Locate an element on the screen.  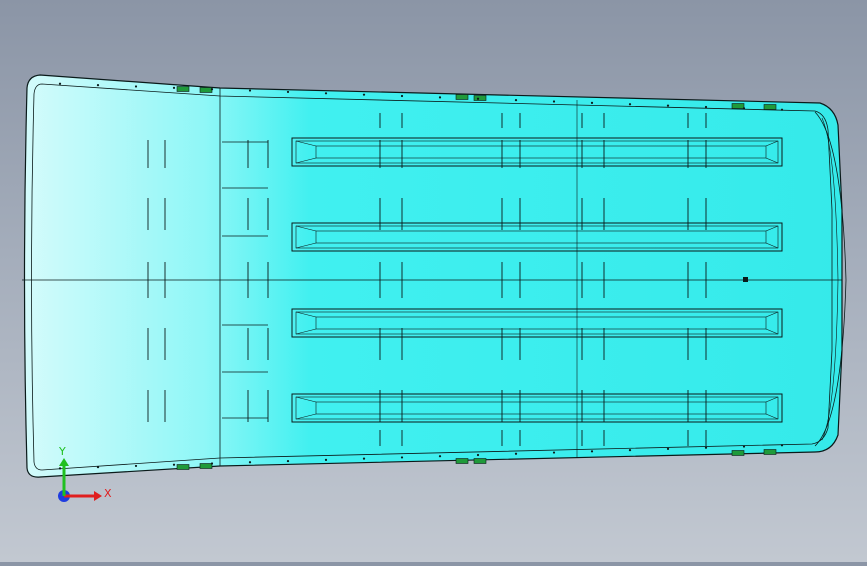
x-axis-label: X is located at coordinates (108, 493).